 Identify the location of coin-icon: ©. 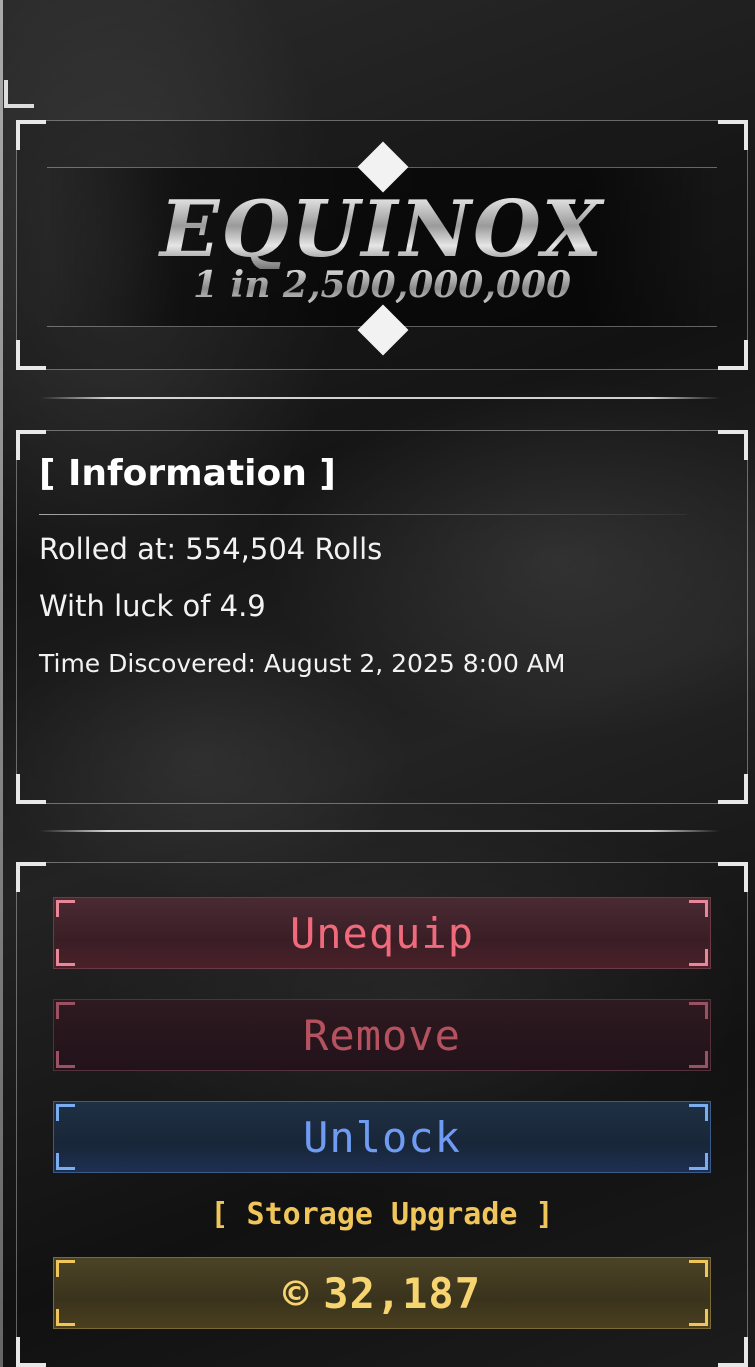
(296, 1293).